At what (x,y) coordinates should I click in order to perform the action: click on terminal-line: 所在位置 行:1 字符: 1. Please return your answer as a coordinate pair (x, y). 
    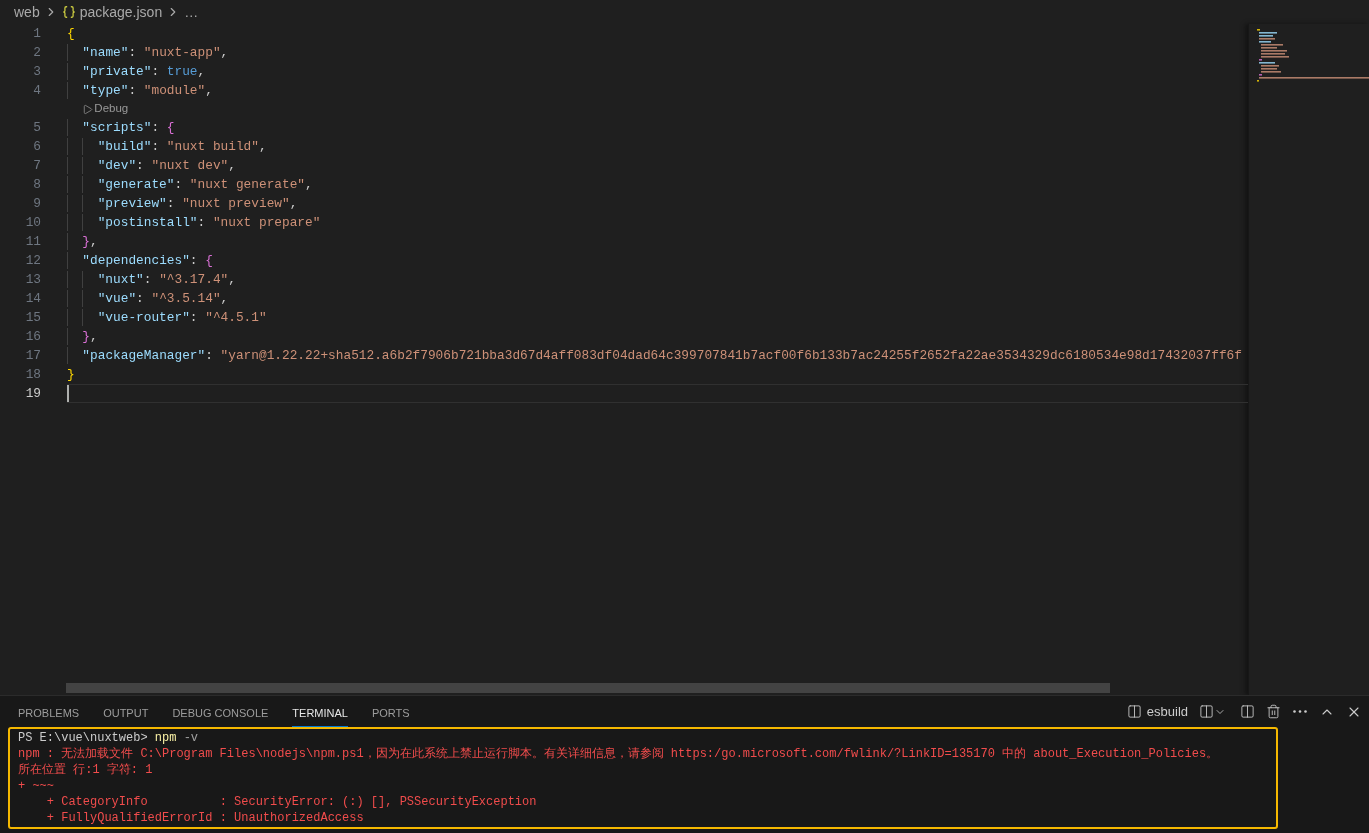
    Looking at the image, I should click on (85, 770).